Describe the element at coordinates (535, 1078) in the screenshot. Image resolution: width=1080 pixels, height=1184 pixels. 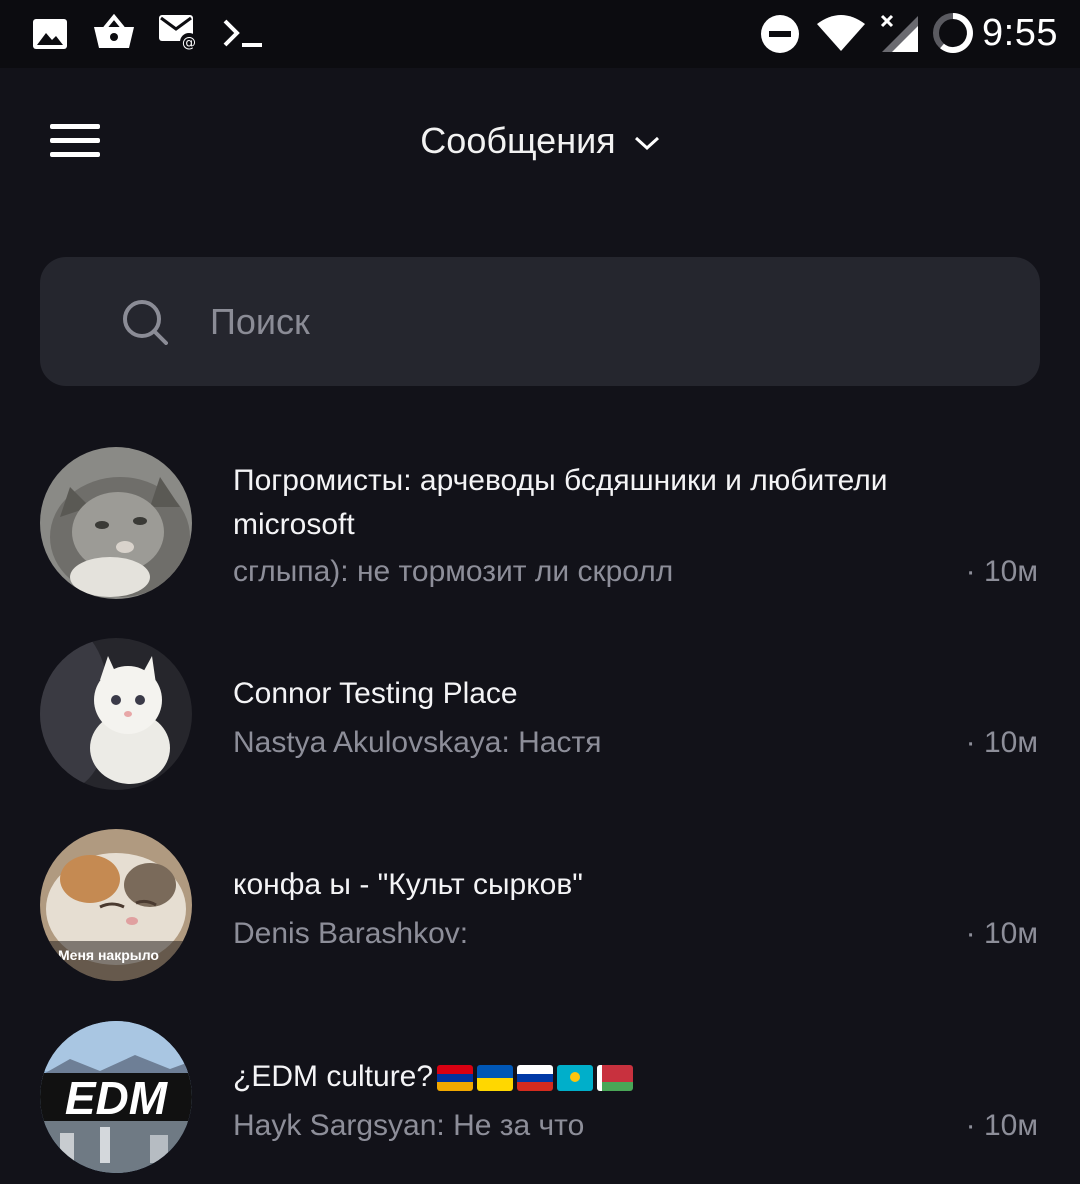
I see `russia-flag-icon` at that location.